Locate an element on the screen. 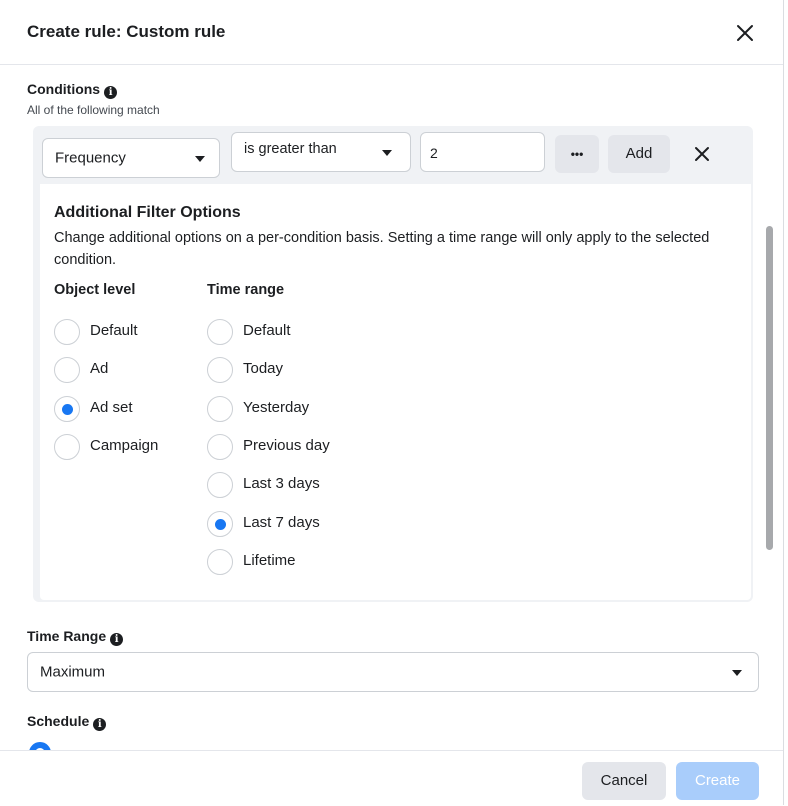  scrollbar-thumb is located at coordinates (769, 388).